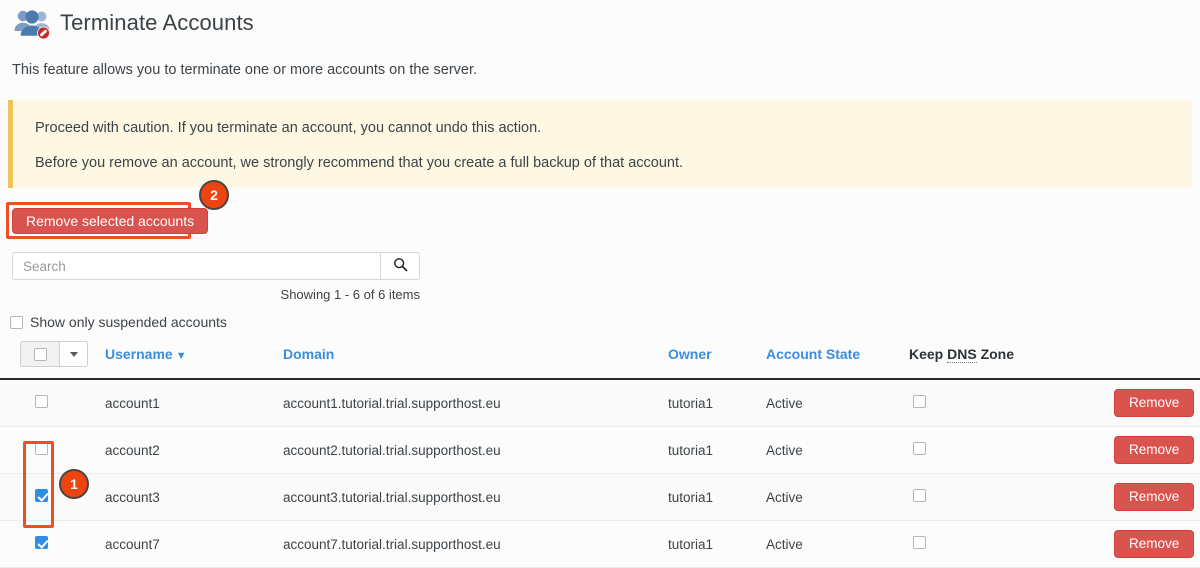 Image resolution: width=1200 pixels, height=568 pixels. I want to click on row-username: account7, so click(194, 544).